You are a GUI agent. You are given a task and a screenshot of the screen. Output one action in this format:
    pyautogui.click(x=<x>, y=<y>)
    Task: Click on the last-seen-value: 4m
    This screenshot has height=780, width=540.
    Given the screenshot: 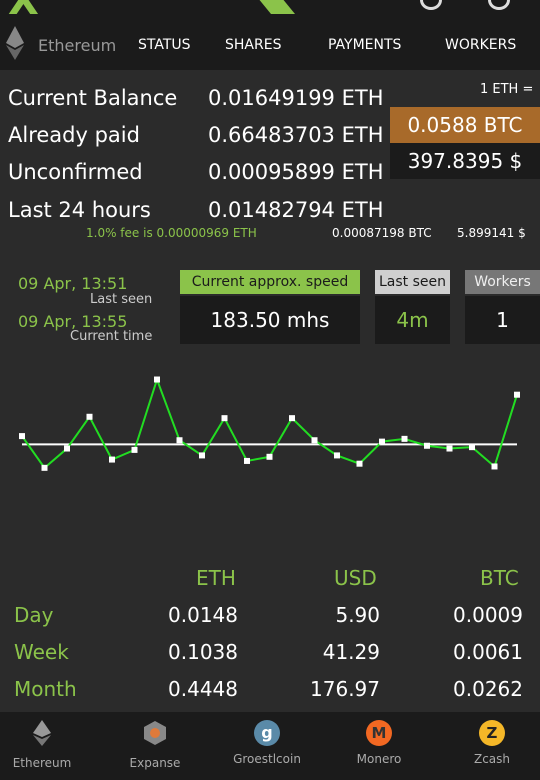 What is the action you would take?
    pyautogui.click(x=412, y=320)
    